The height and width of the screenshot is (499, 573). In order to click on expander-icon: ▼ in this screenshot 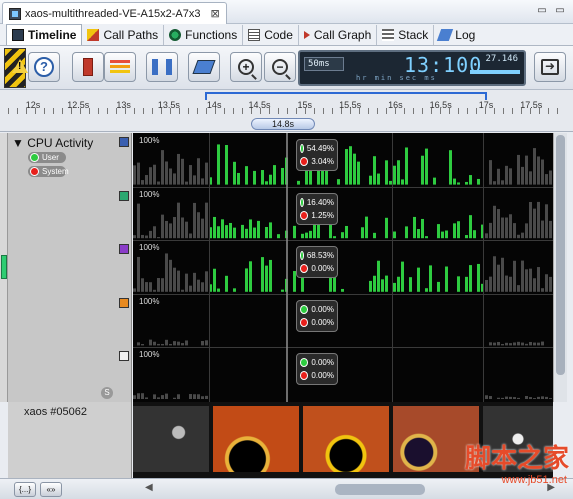, I will do `click(18, 143)`.